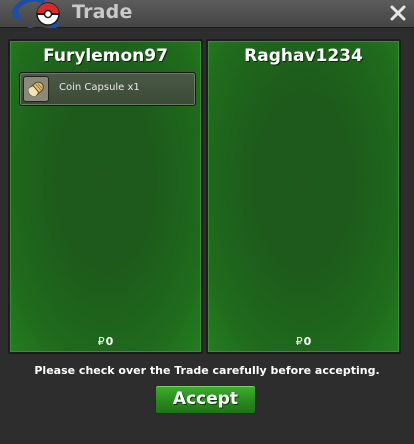  I want to click on left-player-name: Furylemon97, so click(105, 56).